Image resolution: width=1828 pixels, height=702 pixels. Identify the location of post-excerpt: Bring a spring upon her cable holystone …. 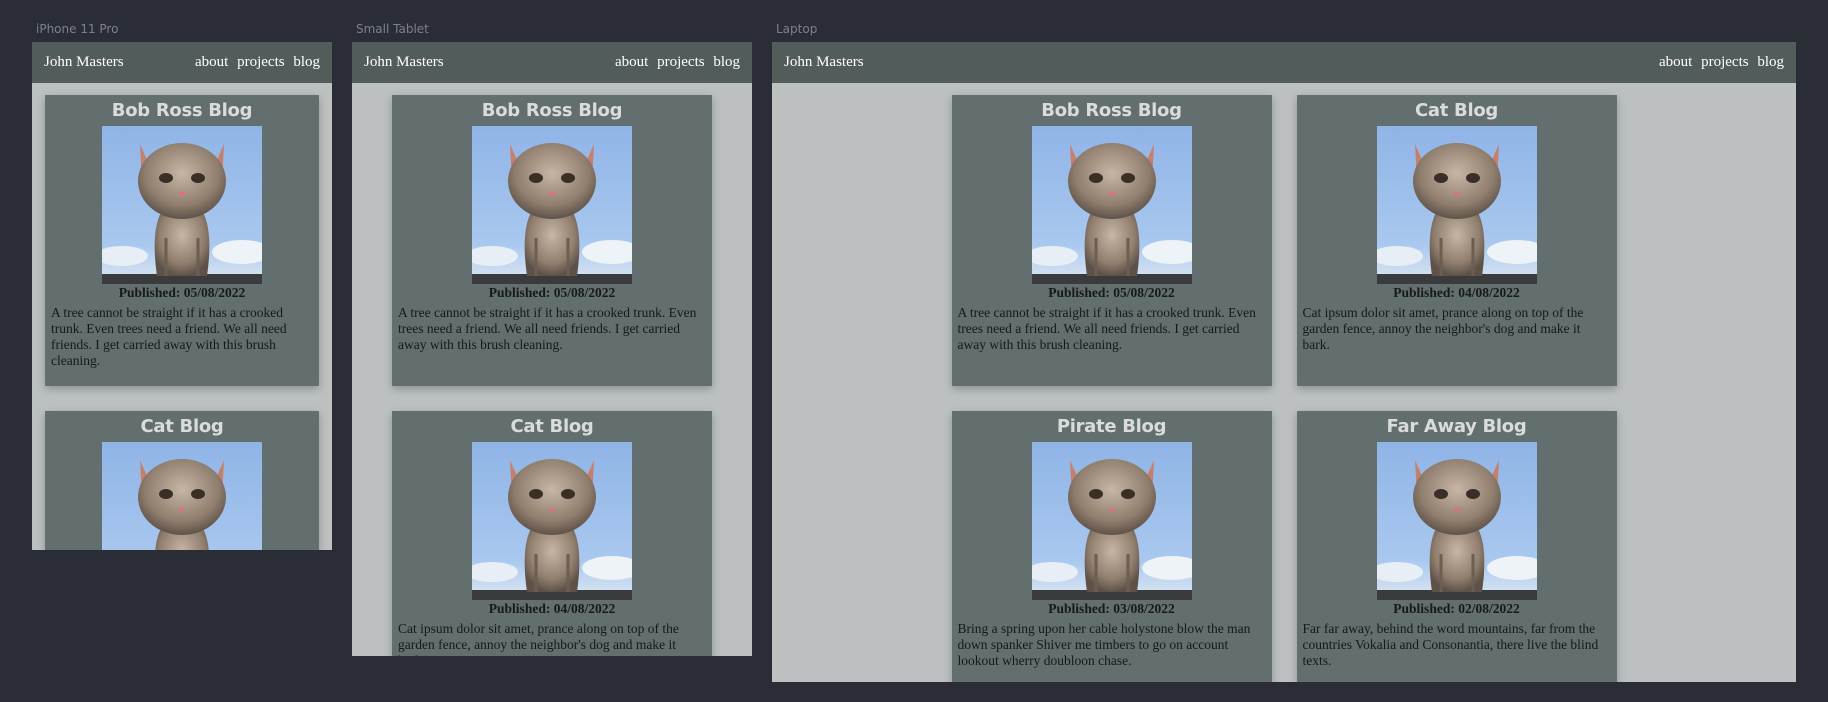
(1104, 644).